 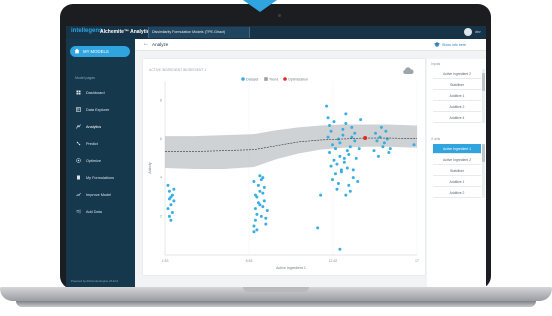 What do you see at coordinates (100, 194) in the screenshot?
I see `sidebar-item-improve-model: Improve Model` at bounding box center [100, 194].